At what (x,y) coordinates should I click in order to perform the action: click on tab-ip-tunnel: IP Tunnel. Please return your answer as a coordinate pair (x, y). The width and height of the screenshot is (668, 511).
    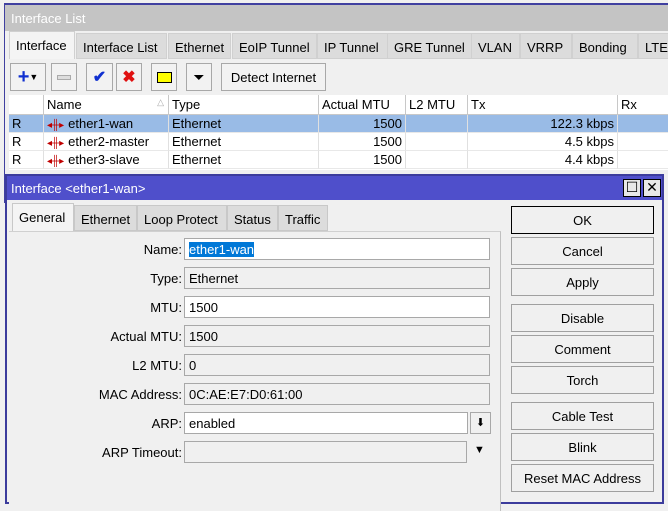
    Looking at the image, I should click on (352, 46).